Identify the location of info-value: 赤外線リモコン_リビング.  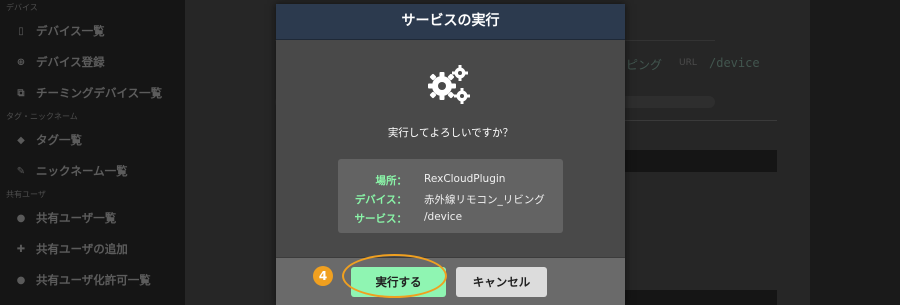
(484, 200).